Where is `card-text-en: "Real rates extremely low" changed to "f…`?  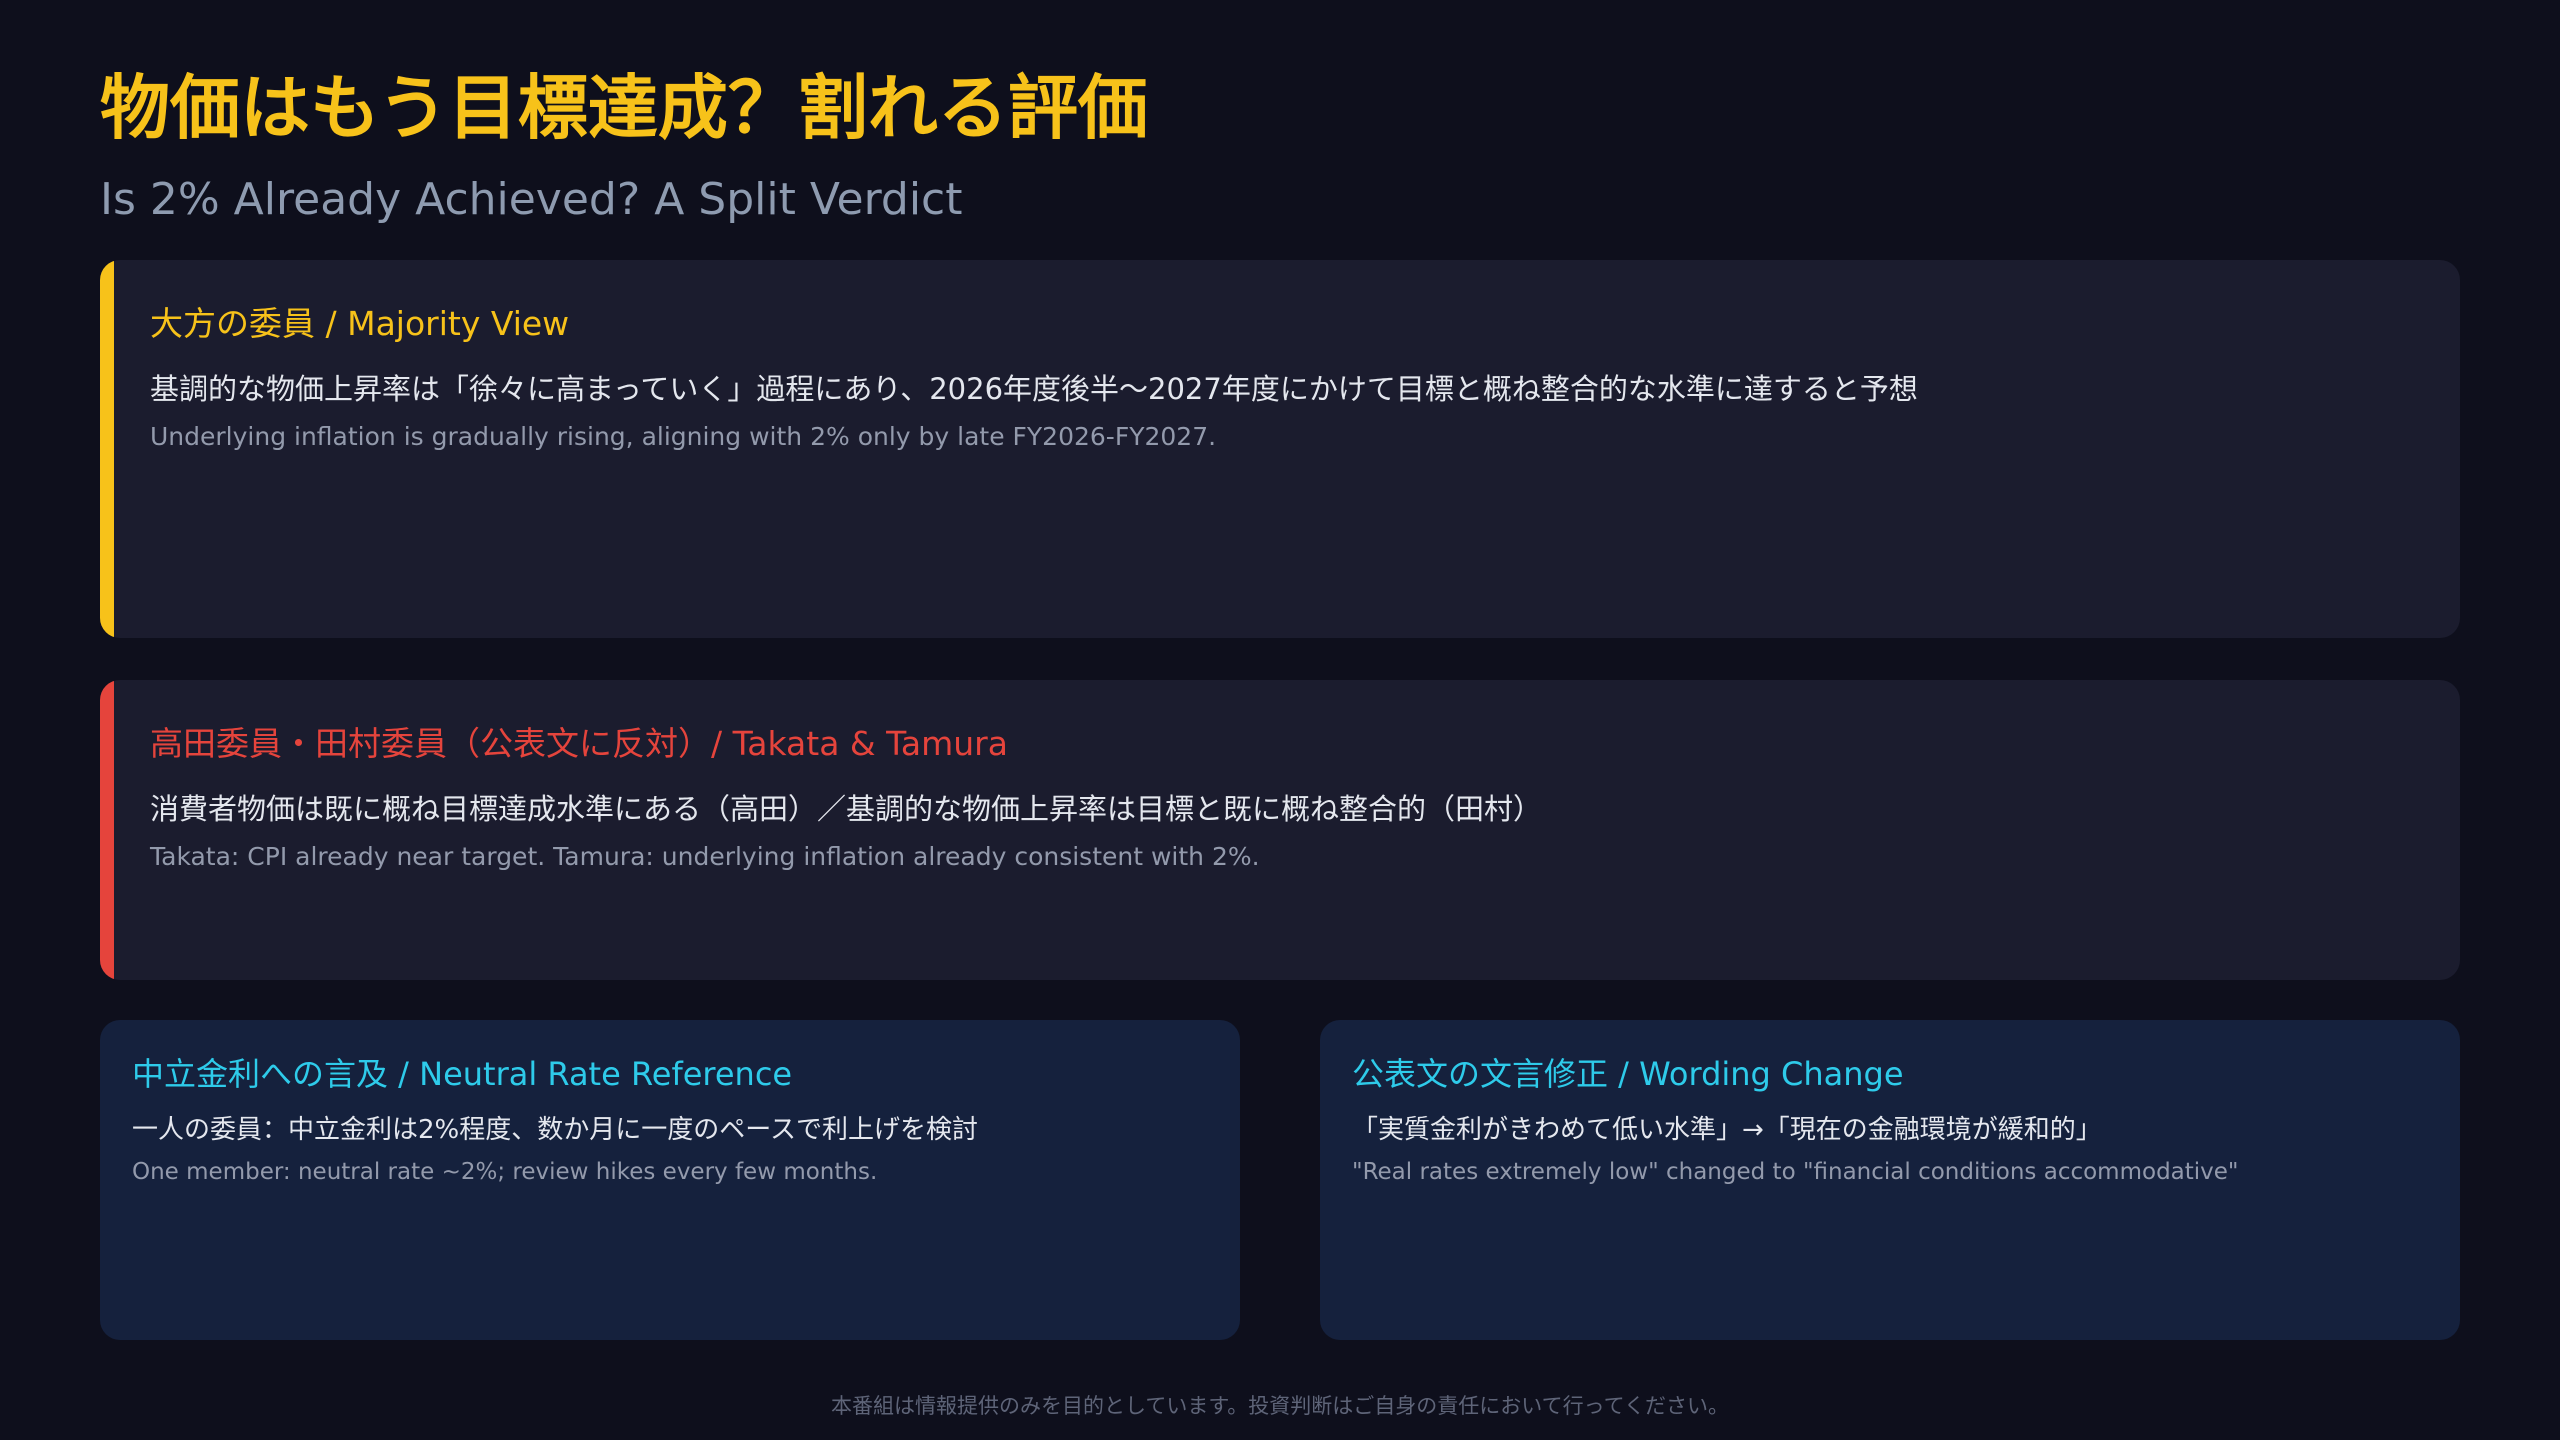
card-text-en: "Real rates extremely low" changed to "f… is located at coordinates (1795, 1172).